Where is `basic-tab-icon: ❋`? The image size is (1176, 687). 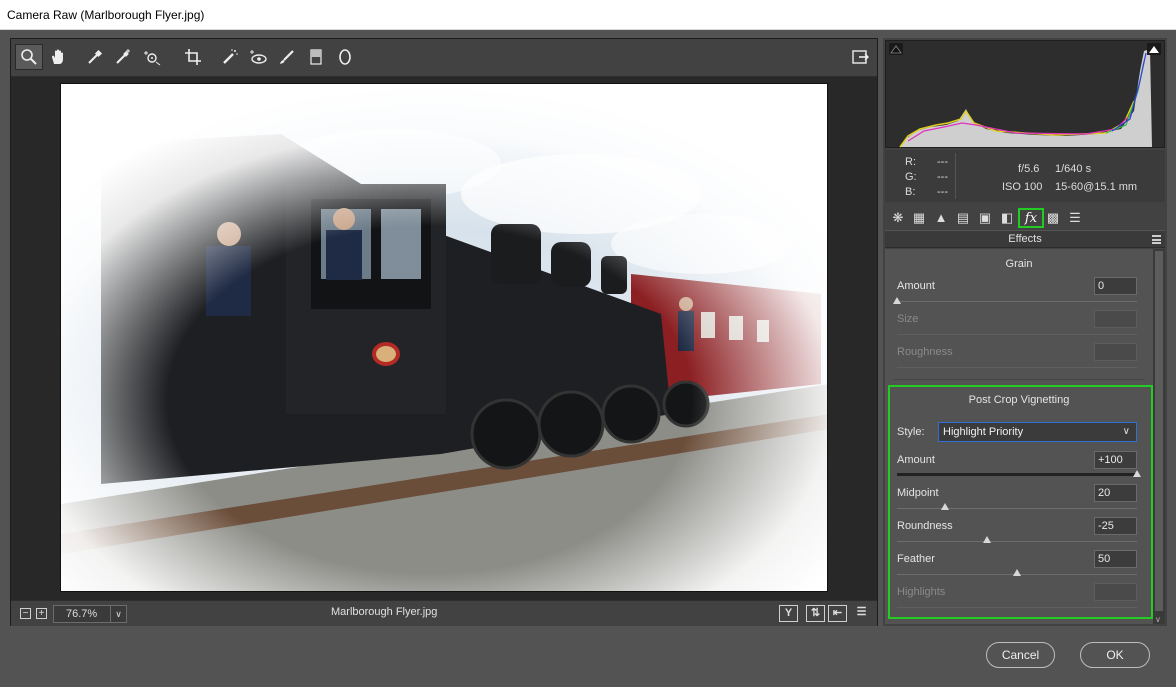 basic-tab-icon: ❋ is located at coordinates (898, 218).